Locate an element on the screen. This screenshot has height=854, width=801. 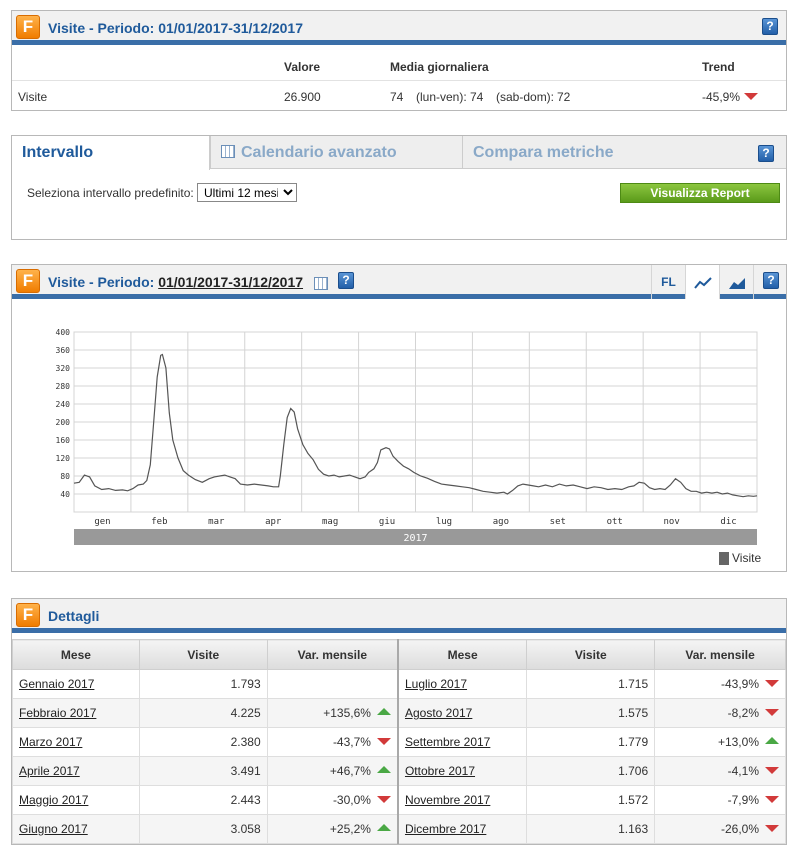
month-cell: Giugno 2017 is located at coordinates (76, 829).